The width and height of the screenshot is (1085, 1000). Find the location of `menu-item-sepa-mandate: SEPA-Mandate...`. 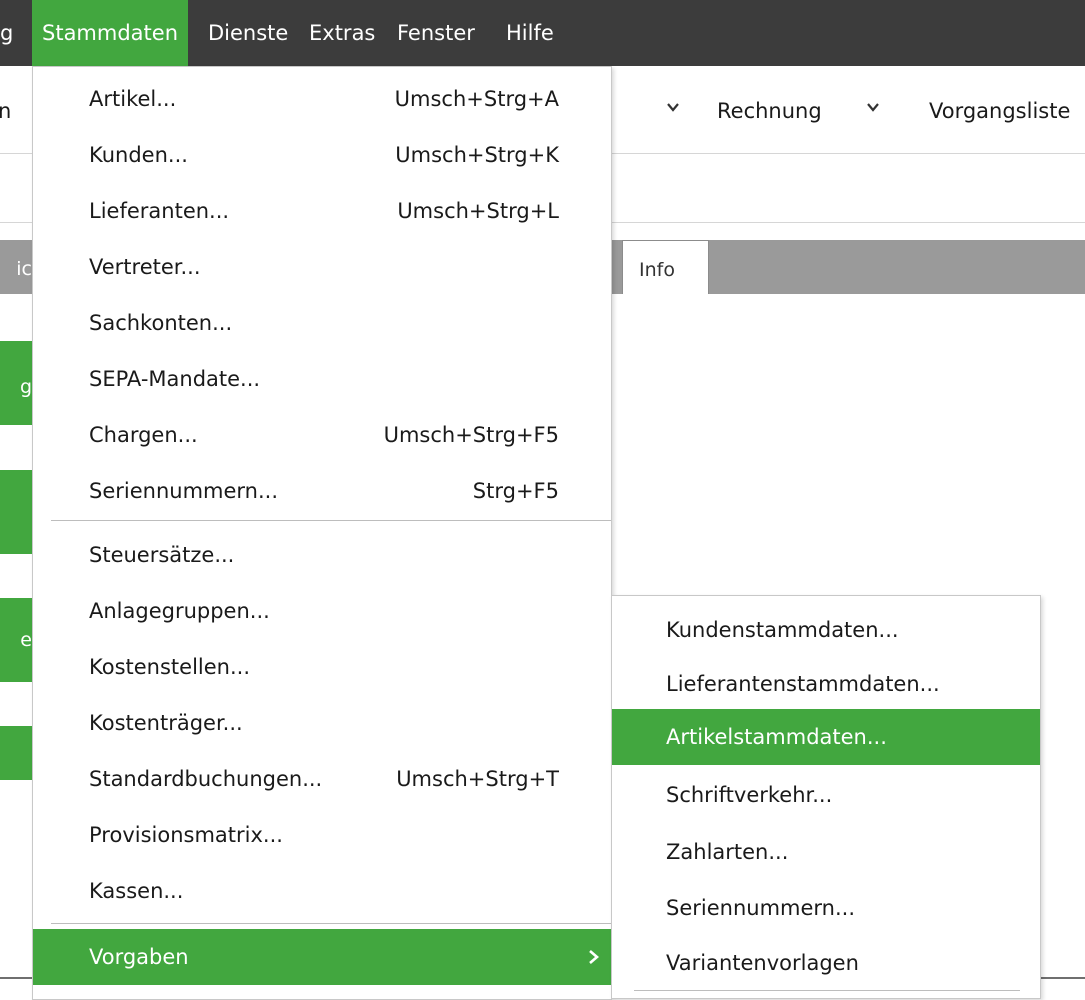

menu-item-sepa-mandate: SEPA-Mandate... is located at coordinates (322, 379).